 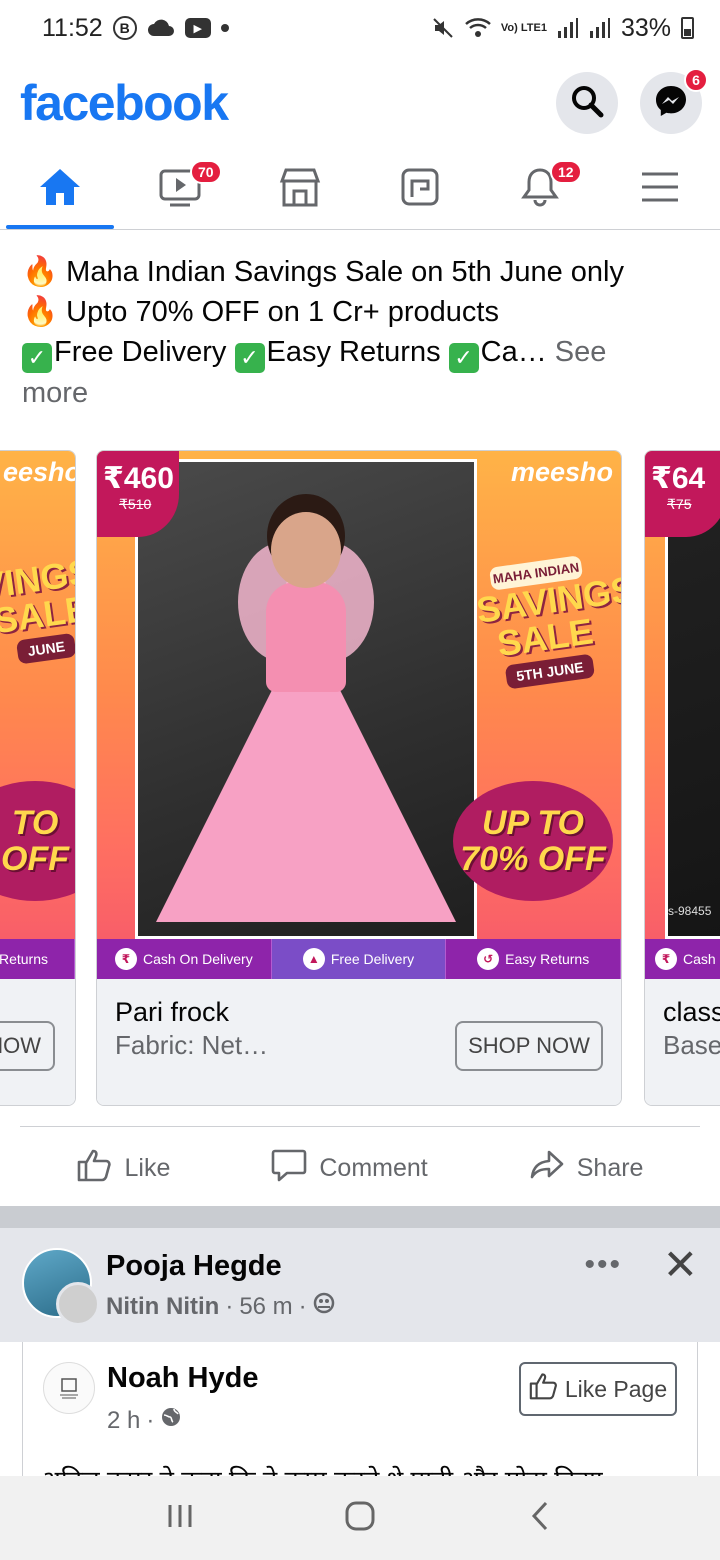 What do you see at coordinates (300, 189) in the screenshot?
I see `tab-marketplace` at bounding box center [300, 189].